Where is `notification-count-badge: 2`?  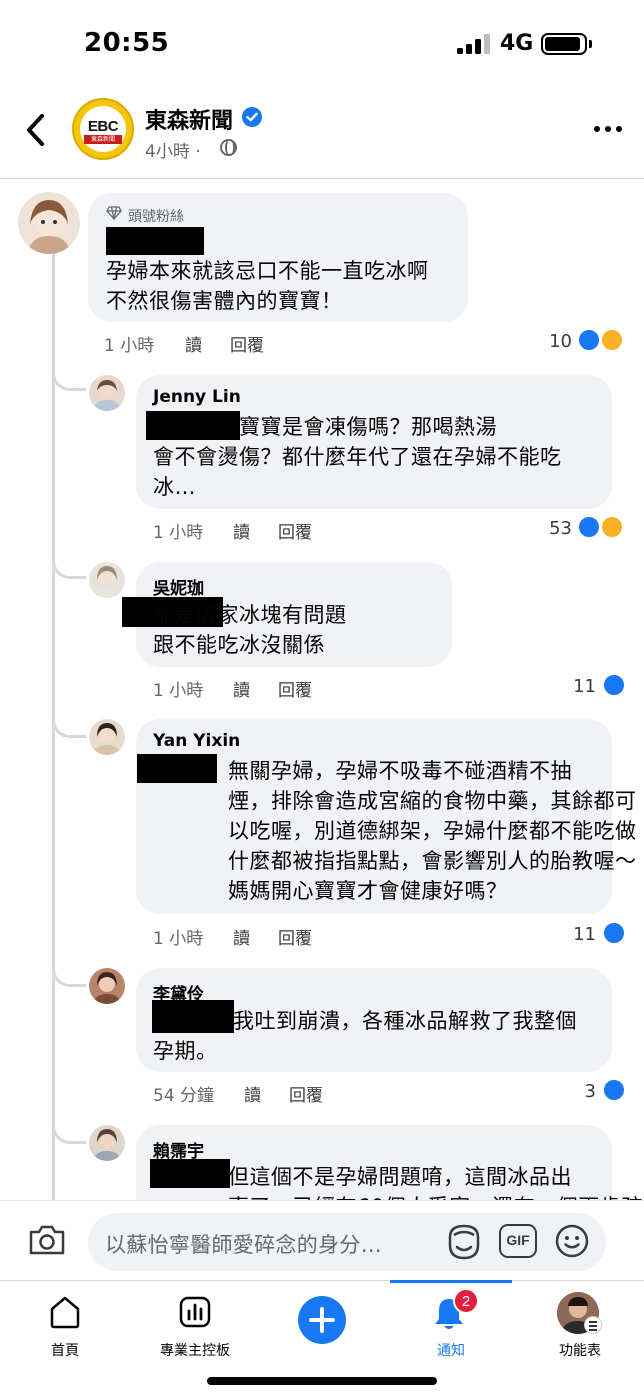
notification-count-badge: 2 is located at coordinates (466, 1301).